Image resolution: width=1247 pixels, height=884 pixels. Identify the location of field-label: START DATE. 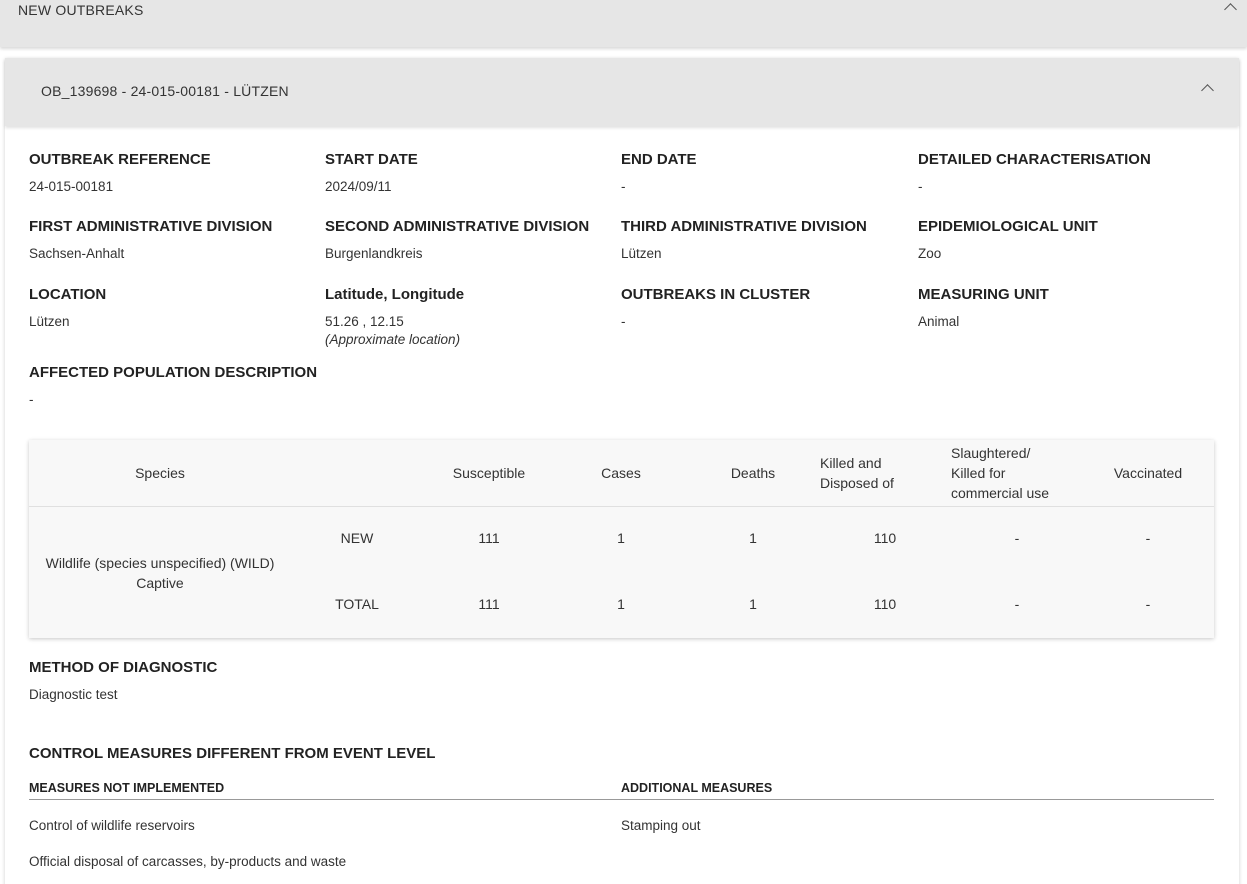
(371, 159).